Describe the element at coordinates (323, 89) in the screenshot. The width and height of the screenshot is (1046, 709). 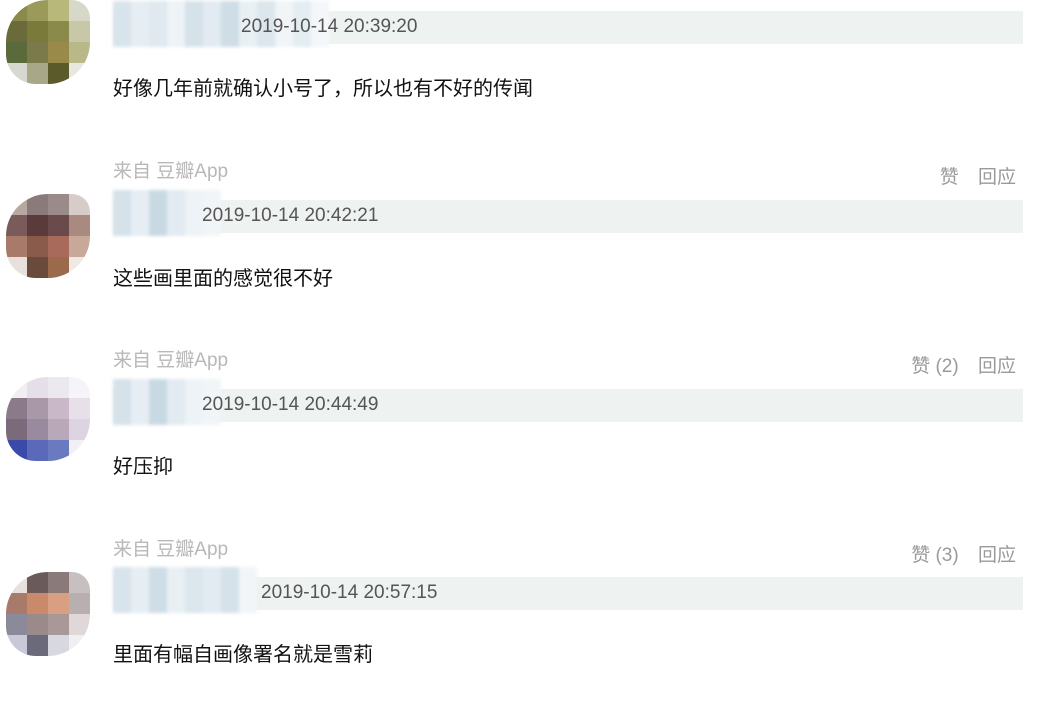
I see `comment-text: 好像几年前就确认小号了，所以也有不好的传闻` at that location.